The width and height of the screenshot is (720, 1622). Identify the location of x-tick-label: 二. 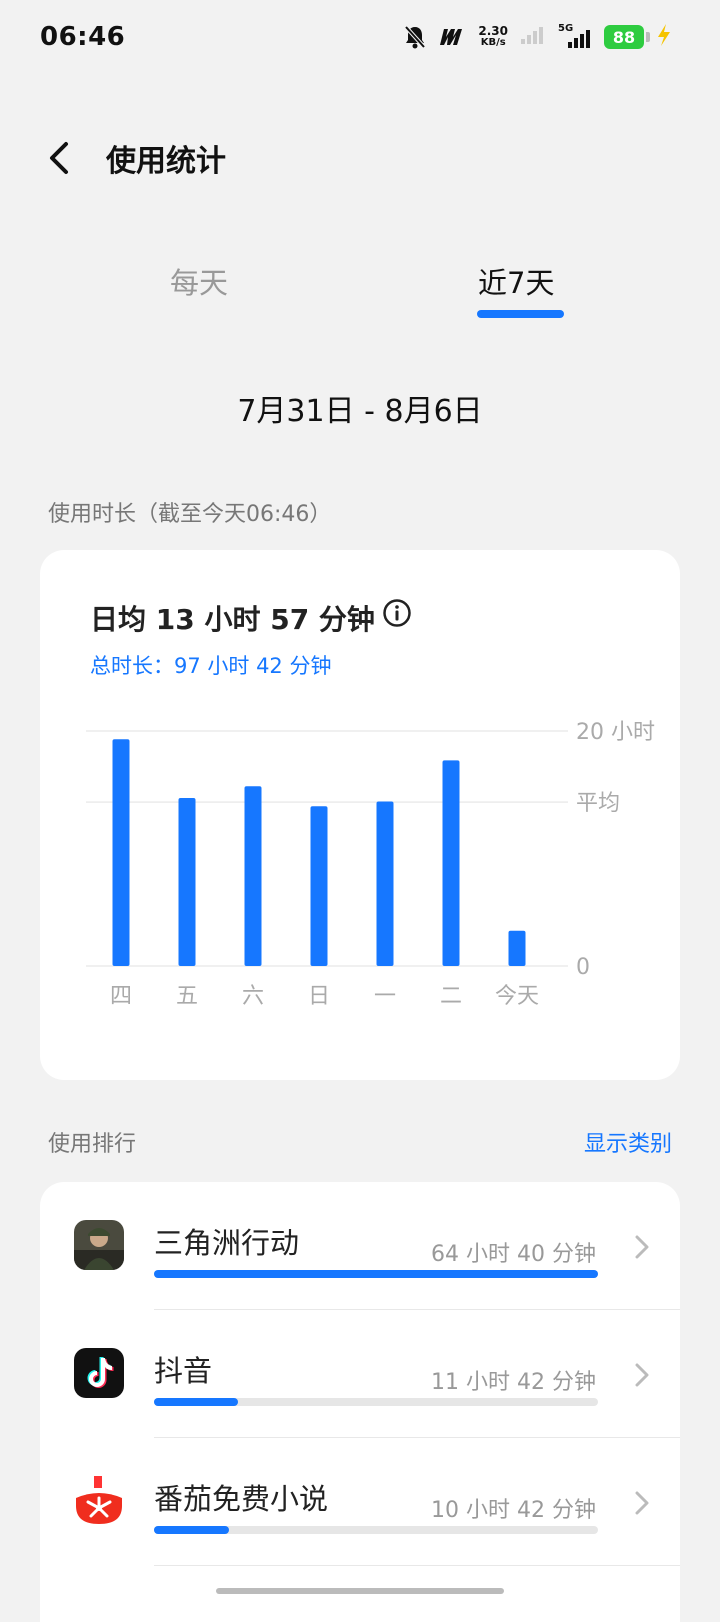
(451, 996).